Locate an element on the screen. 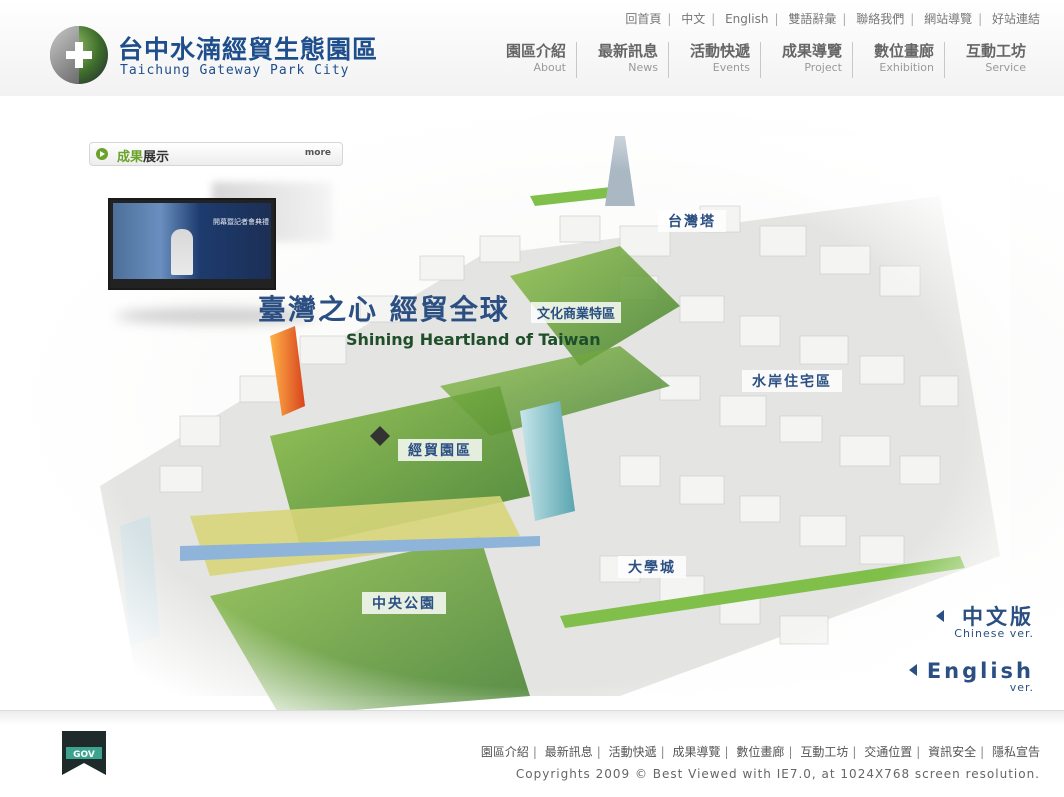  footer-link-events: 活動快遞 is located at coordinates (633, 752).